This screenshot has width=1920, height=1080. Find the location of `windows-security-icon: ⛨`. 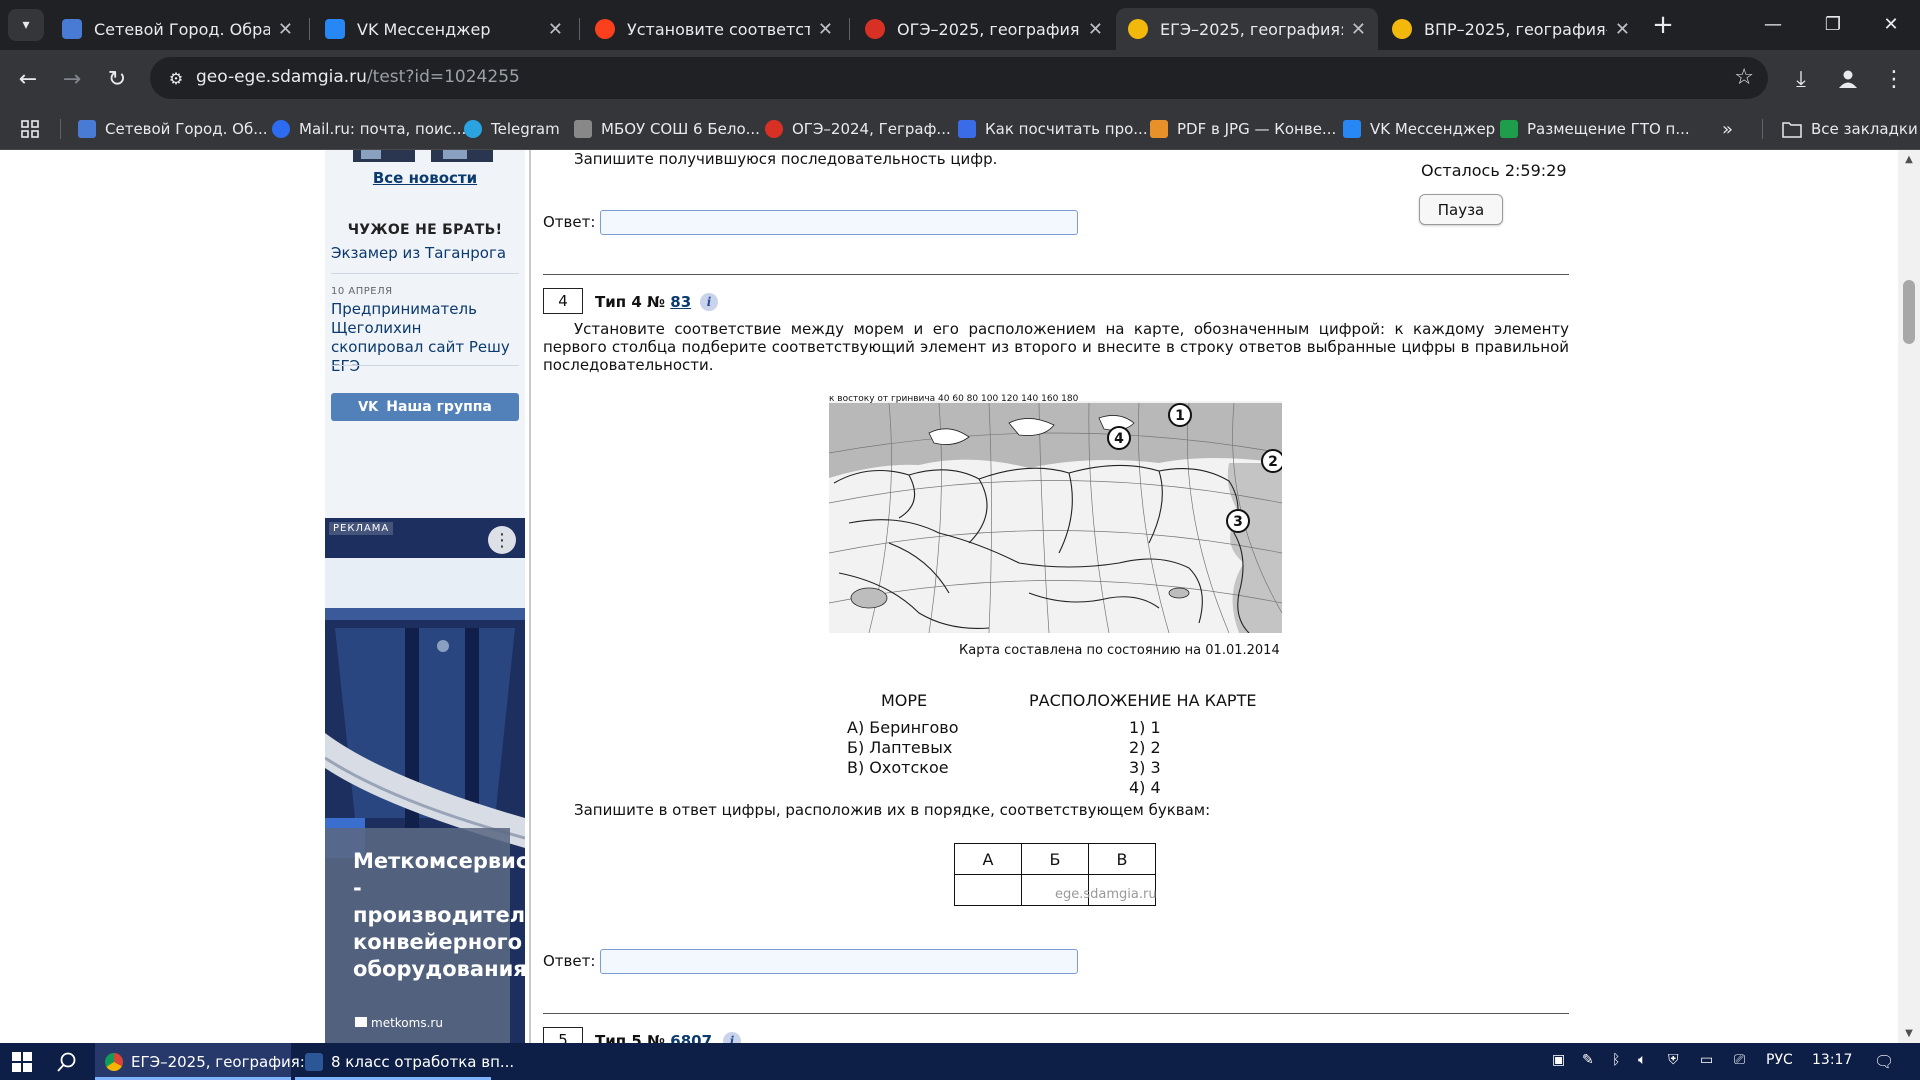

windows-security-icon: ⛨ is located at coordinates (1673, 1060).